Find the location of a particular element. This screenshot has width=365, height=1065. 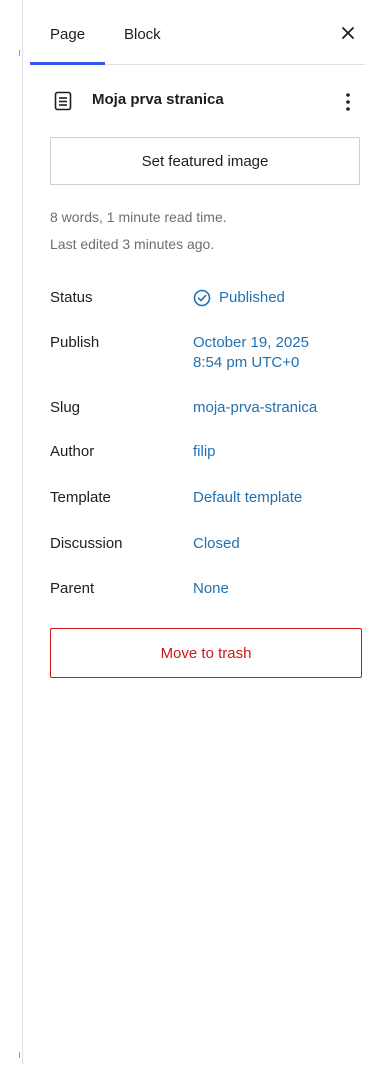

parent-label: Parent is located at coordinates (72, 588).